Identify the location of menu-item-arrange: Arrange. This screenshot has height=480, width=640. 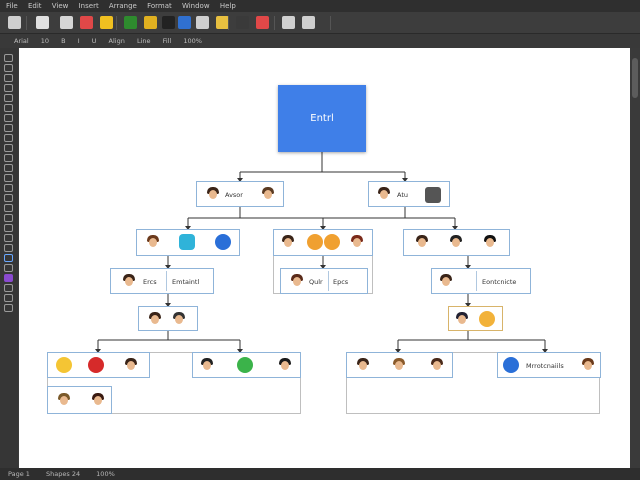
(123, 6).